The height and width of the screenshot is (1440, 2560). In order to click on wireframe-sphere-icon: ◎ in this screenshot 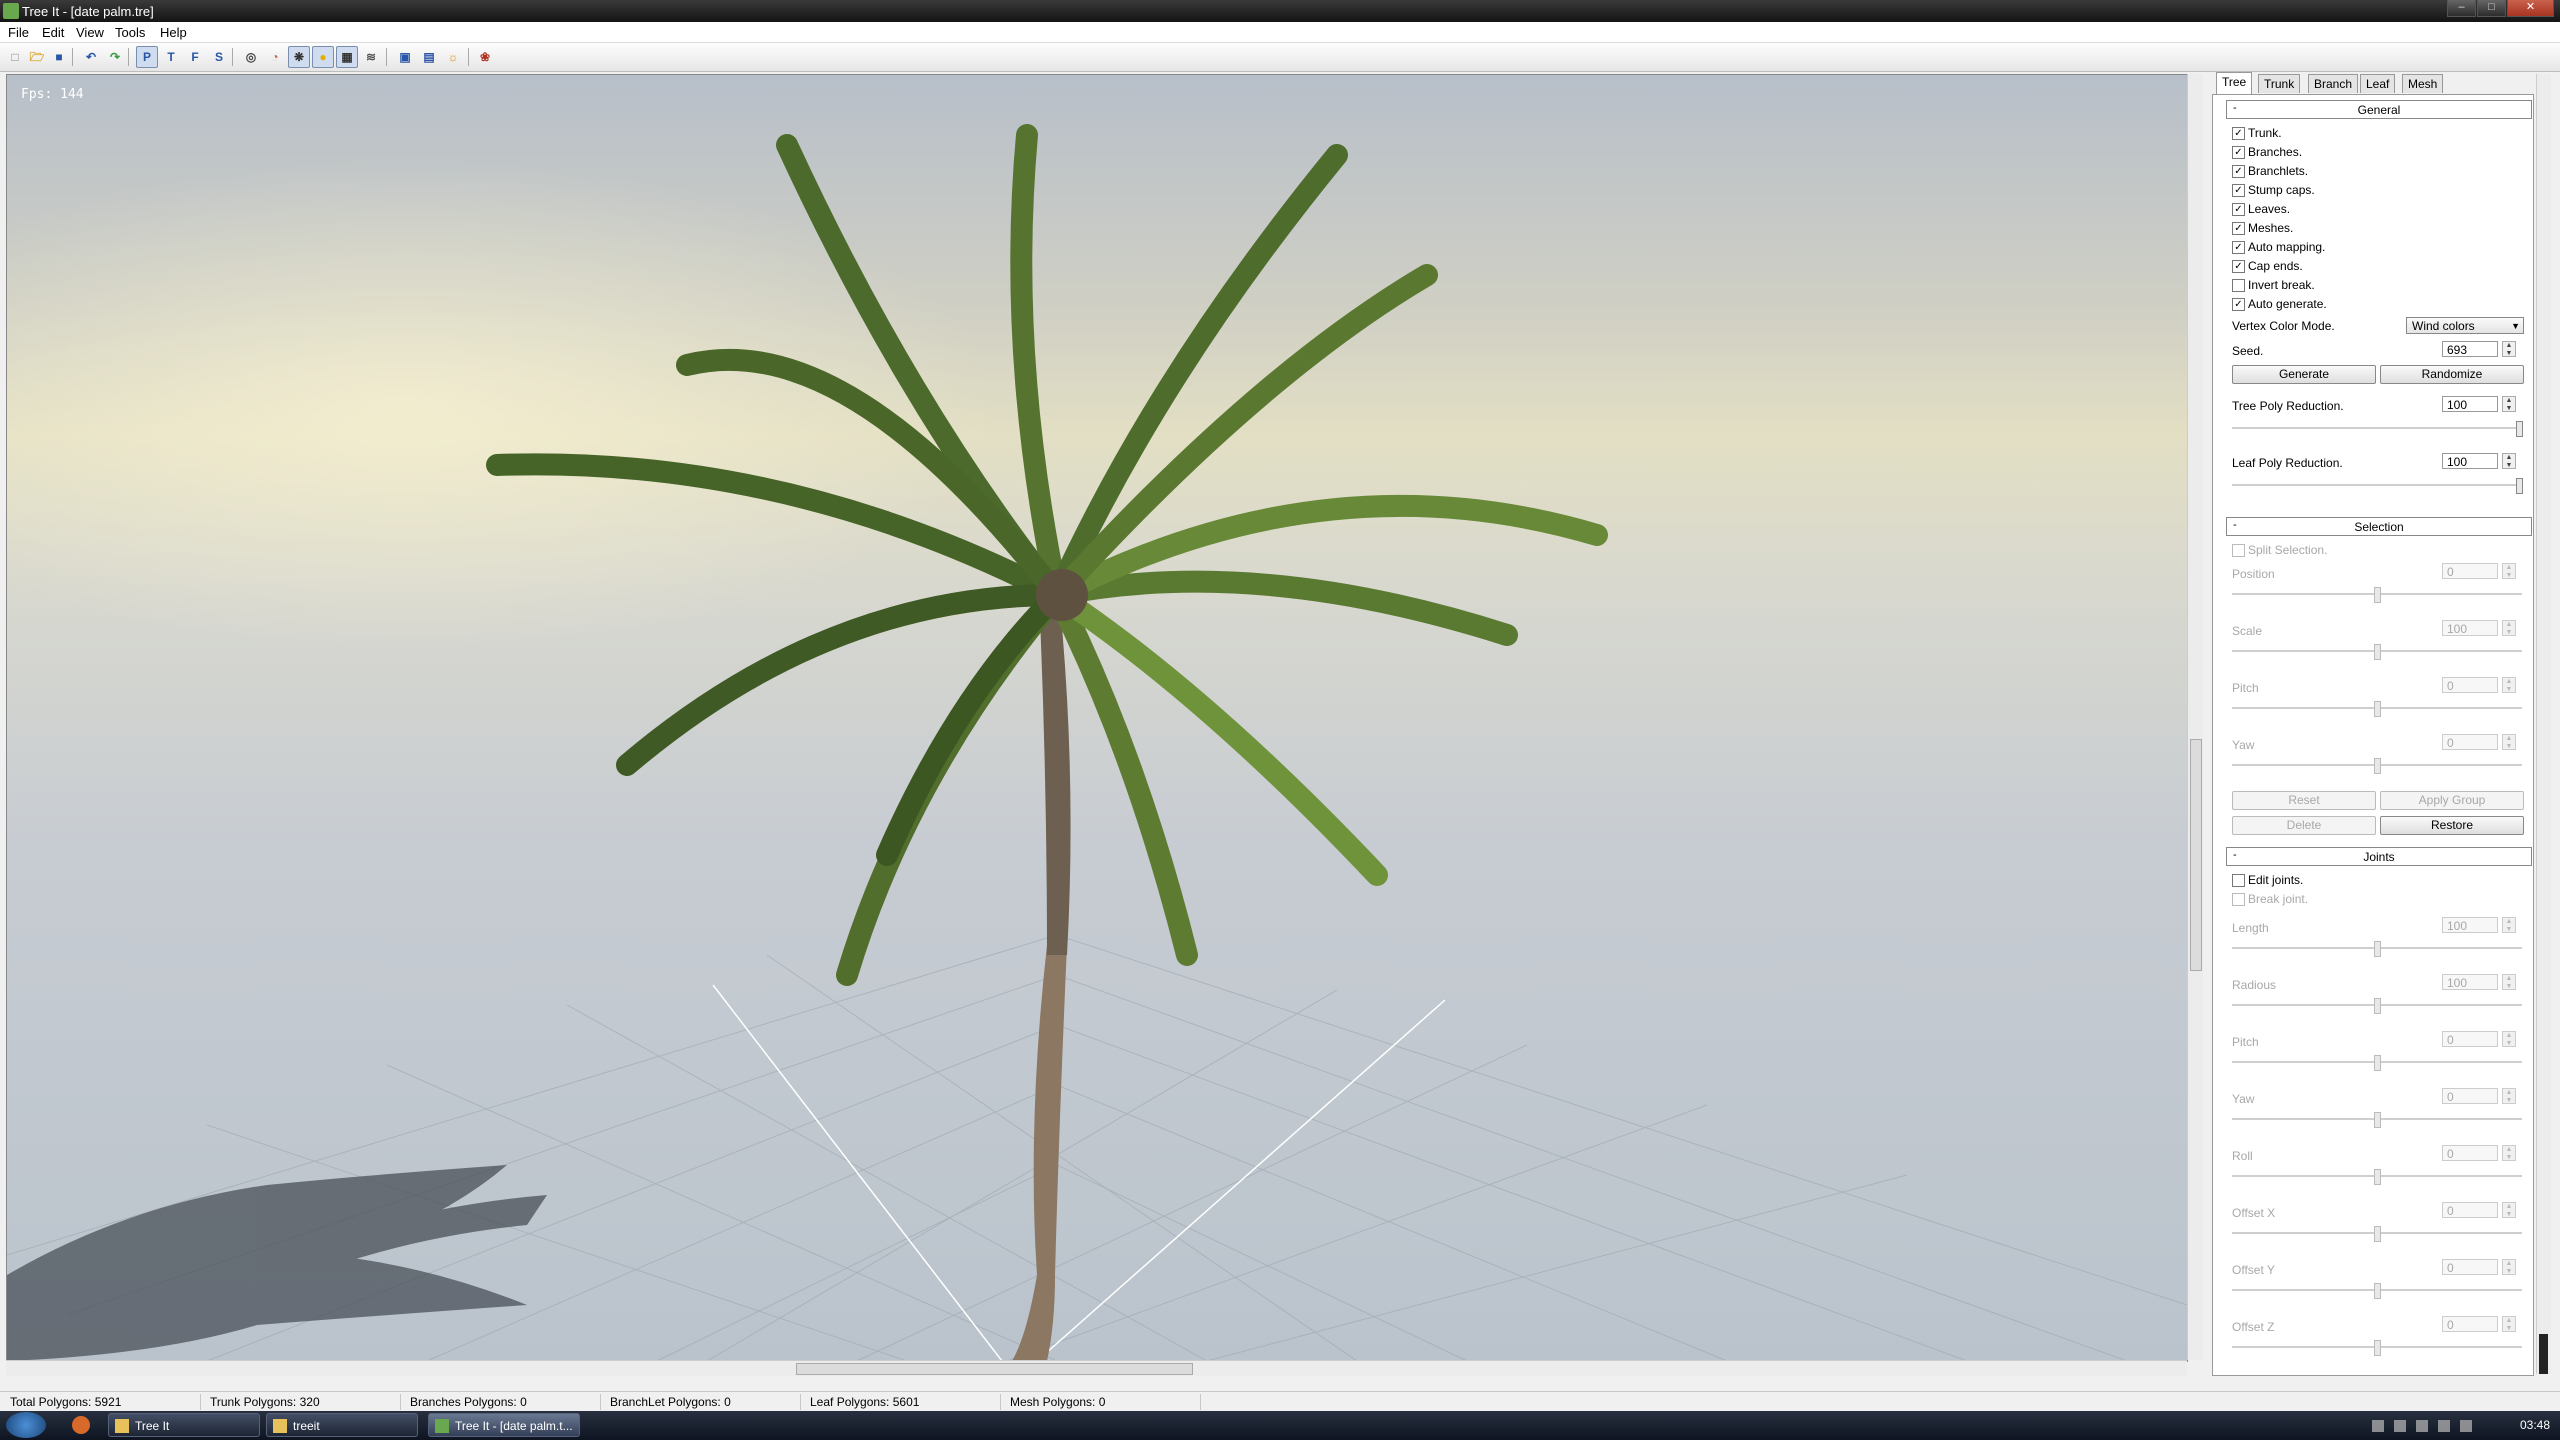, I will do `click(251, 57)`.